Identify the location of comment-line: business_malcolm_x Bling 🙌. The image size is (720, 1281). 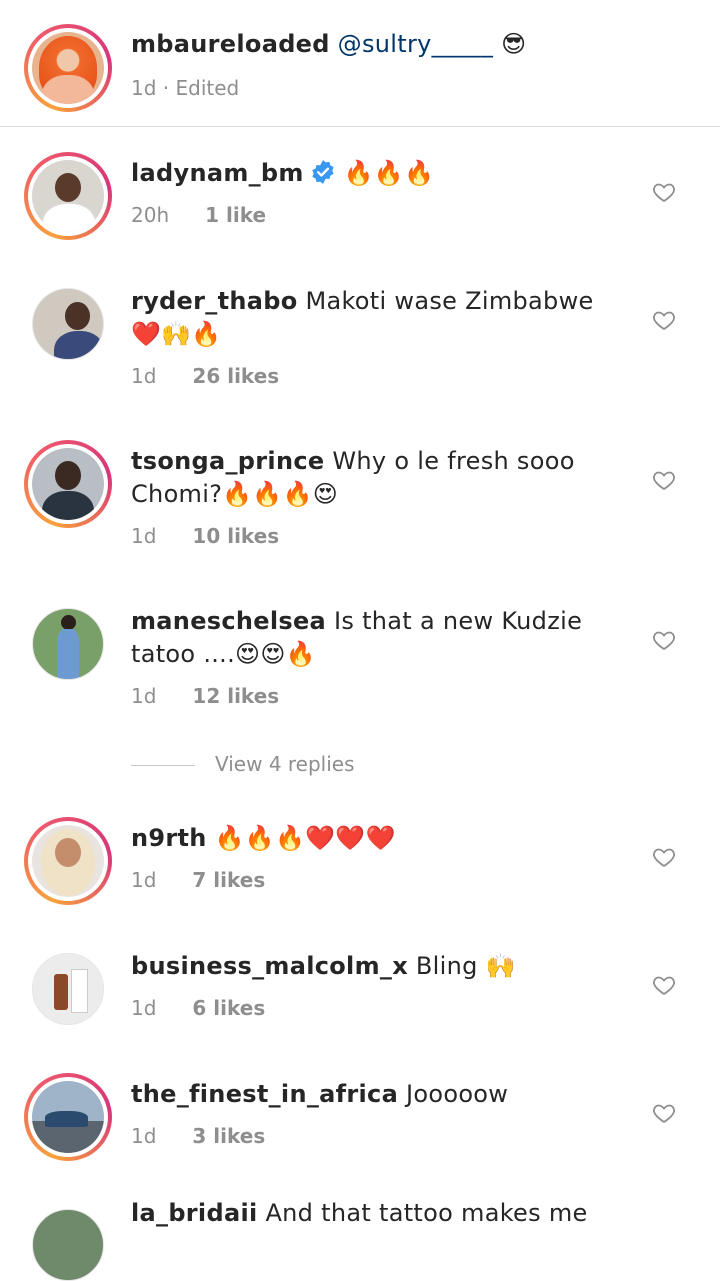
(323, 966).